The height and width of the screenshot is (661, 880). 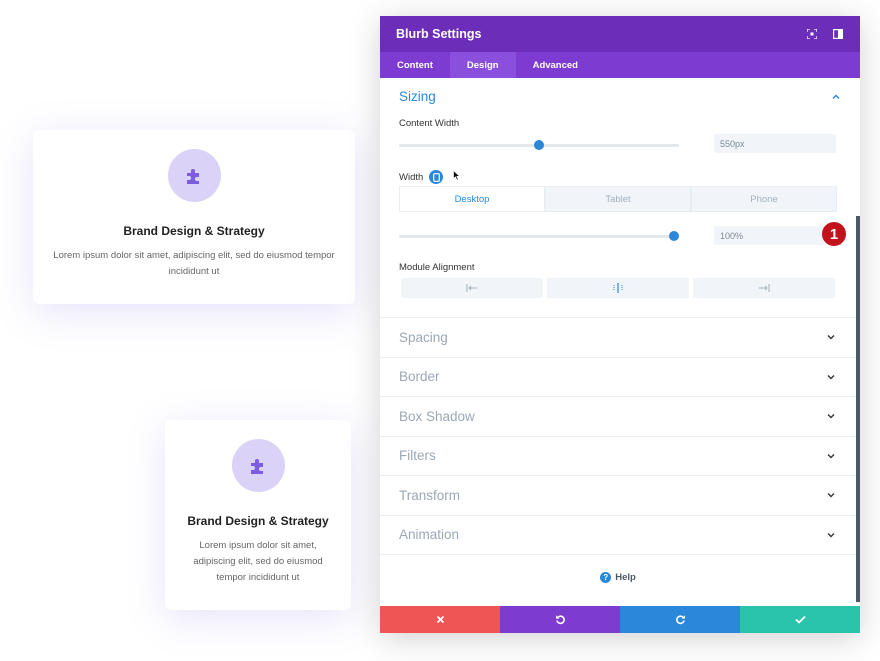 I want to click on fullscreen-icon, so click(x=812, y=34).